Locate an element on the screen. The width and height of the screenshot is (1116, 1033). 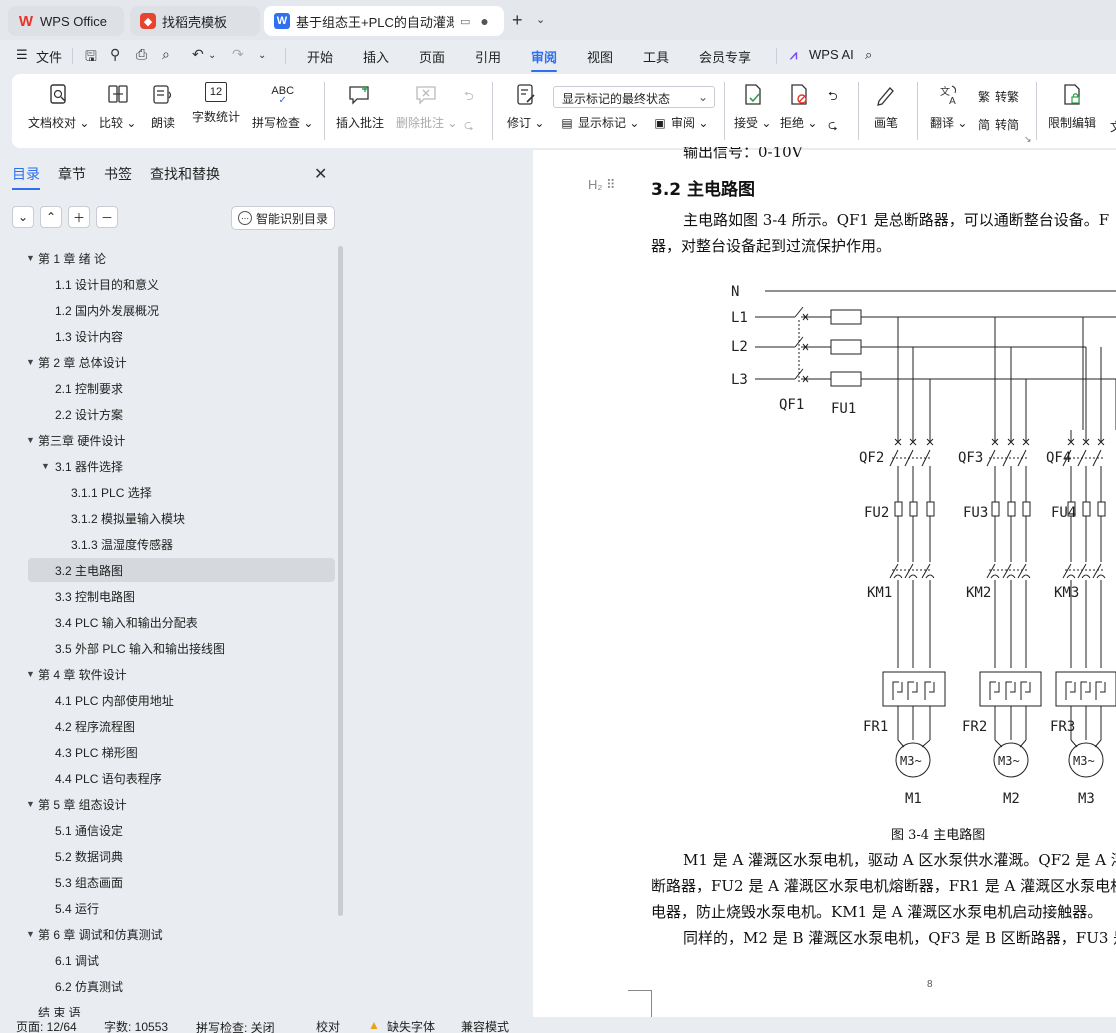
toc-item: 2.2 设计方案 is located at coordinates (167, 414).